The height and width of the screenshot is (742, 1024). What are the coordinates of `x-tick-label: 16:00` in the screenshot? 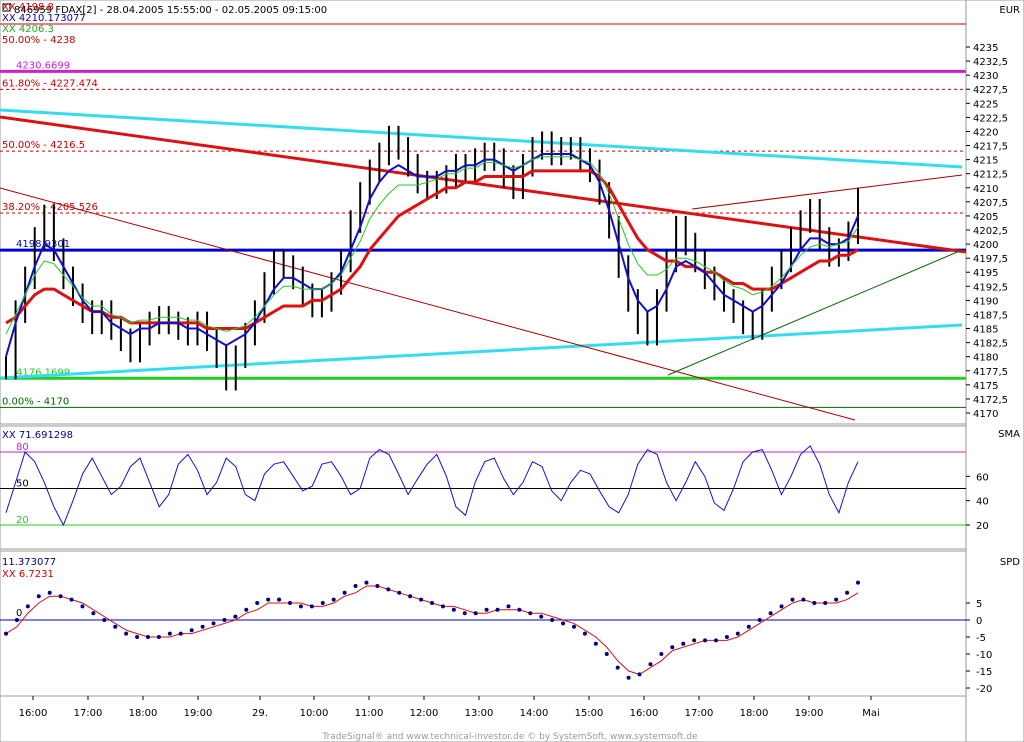 It's located at (644, 713).